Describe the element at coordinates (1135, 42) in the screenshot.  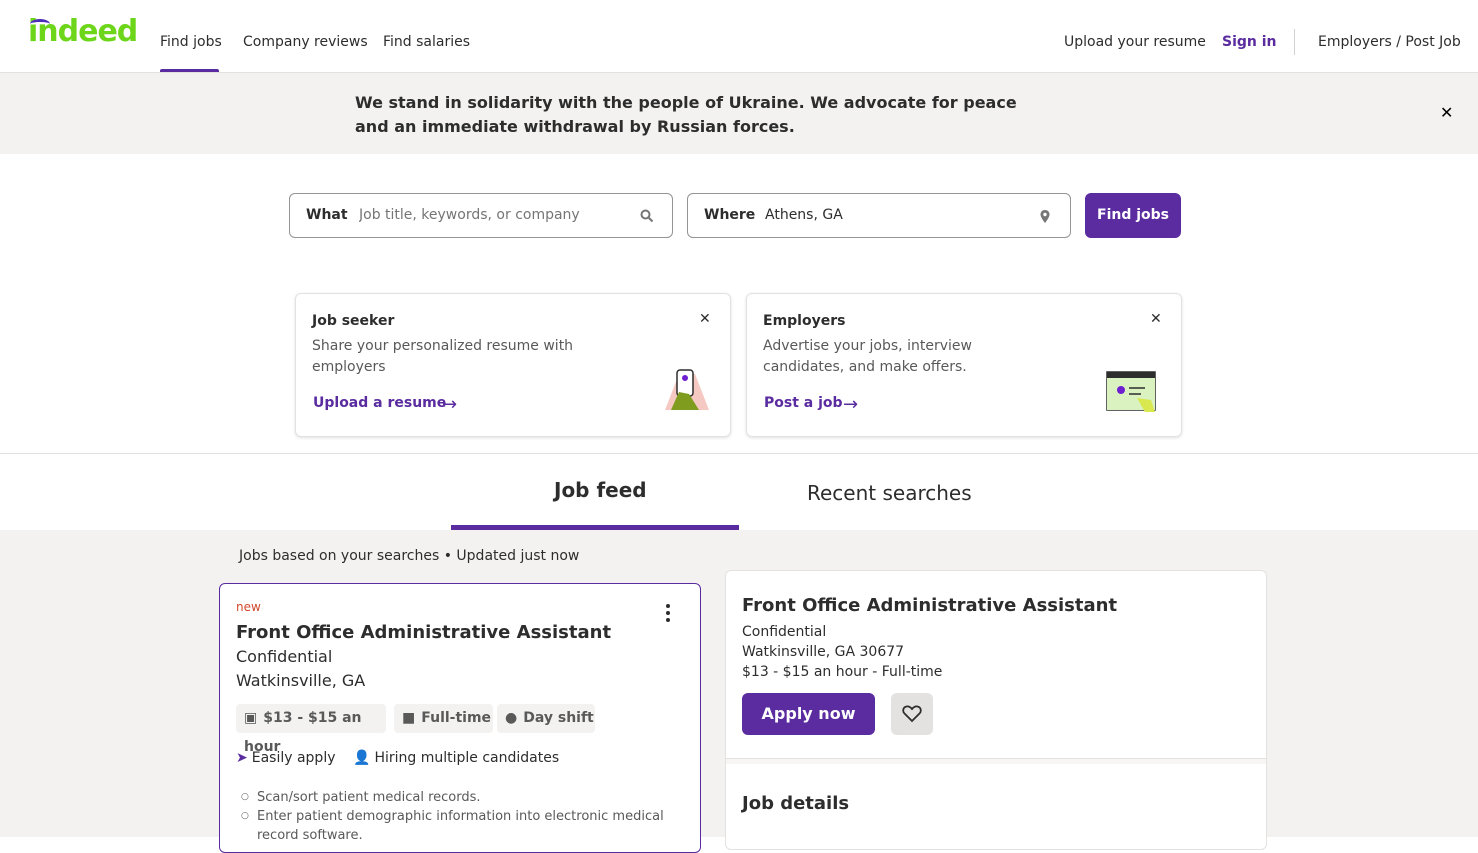
I see `upload-resume-link: Upload your resume` at that location.